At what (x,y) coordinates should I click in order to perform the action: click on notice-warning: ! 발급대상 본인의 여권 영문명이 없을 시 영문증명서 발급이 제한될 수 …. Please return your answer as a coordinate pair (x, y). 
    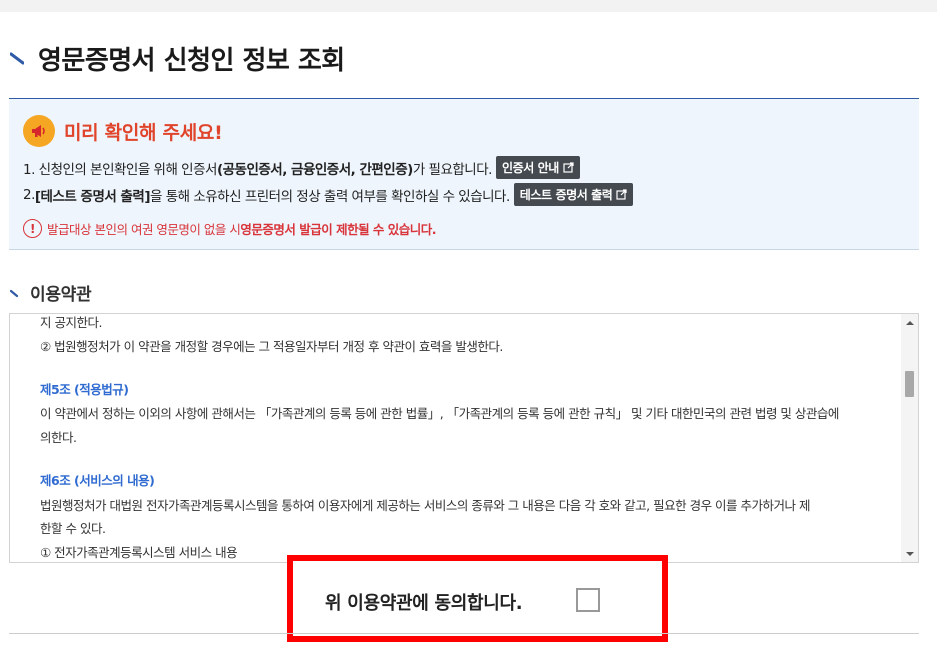
    Looking at the image, I should click on (230, 228).